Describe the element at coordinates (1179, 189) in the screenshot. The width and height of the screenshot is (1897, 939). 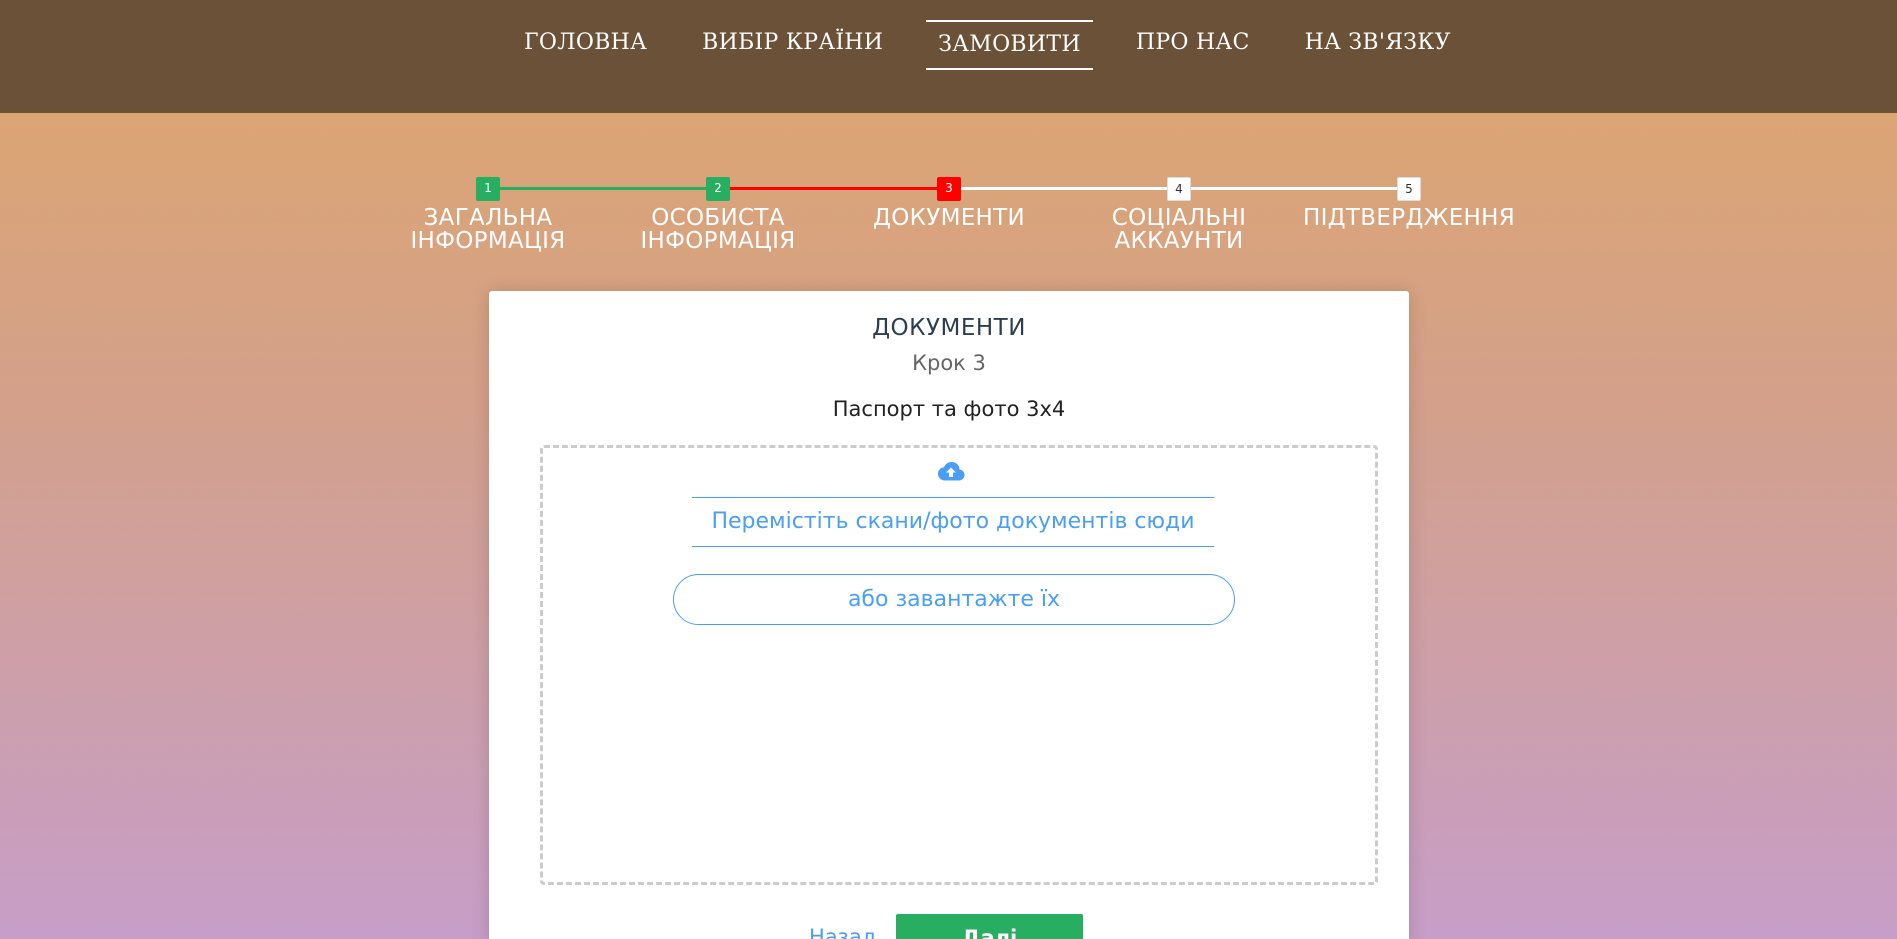
I see `step-4-indicator: 4` at that location.